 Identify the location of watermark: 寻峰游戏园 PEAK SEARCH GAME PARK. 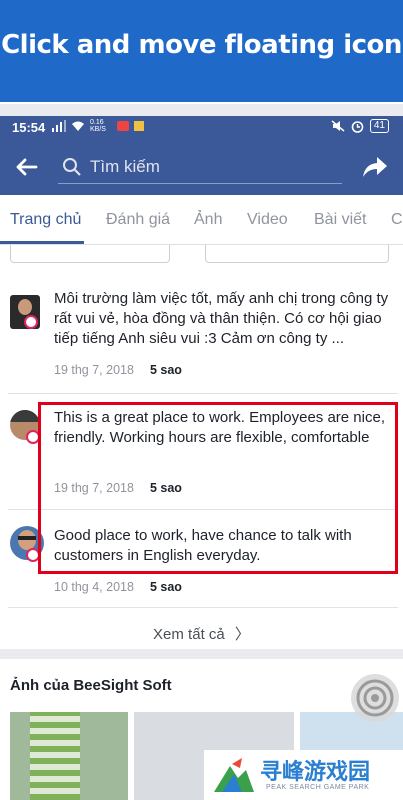
(303, 775).